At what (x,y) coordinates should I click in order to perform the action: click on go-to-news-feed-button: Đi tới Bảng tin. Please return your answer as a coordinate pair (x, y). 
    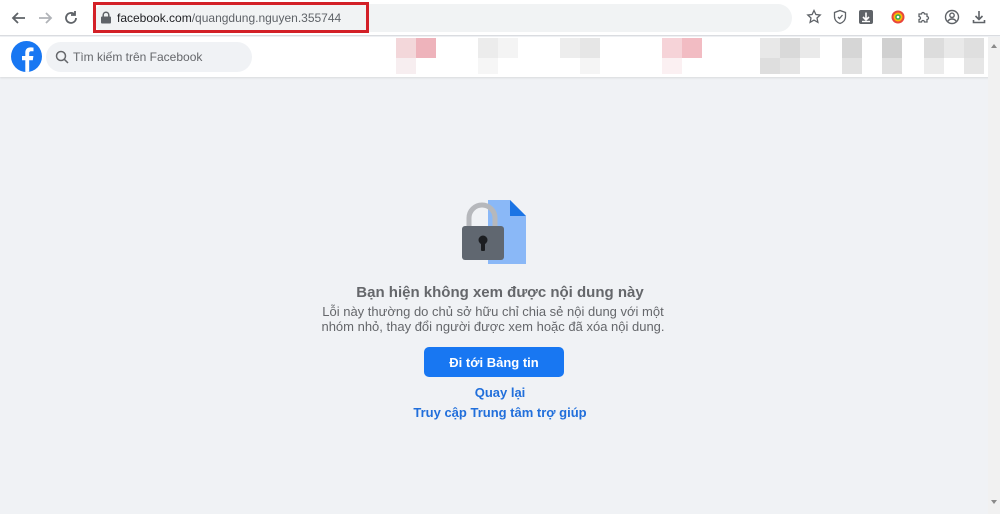
    Looking at the image, I should click on (494, 362).